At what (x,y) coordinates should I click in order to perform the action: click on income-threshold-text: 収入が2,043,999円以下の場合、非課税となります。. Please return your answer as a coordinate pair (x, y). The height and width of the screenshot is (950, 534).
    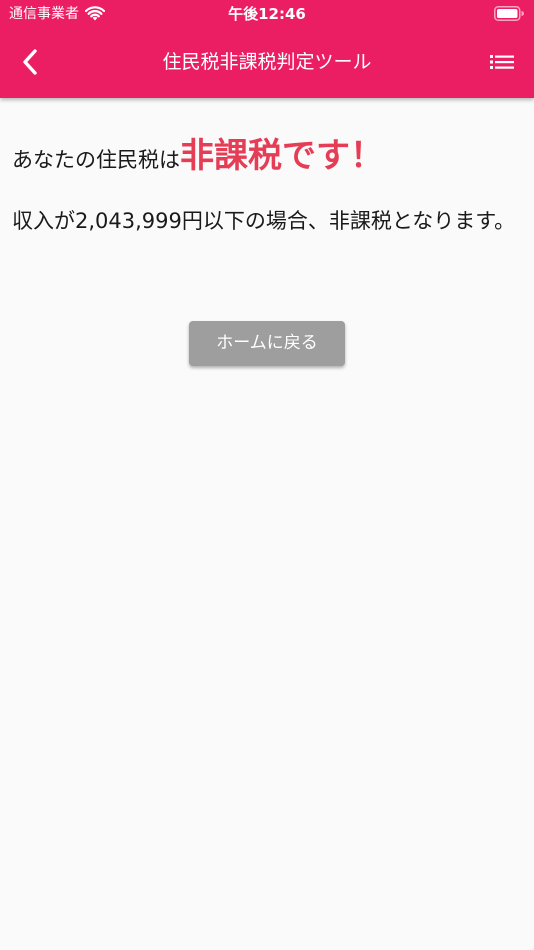
    Looking at the image, I should click on (264, 221).